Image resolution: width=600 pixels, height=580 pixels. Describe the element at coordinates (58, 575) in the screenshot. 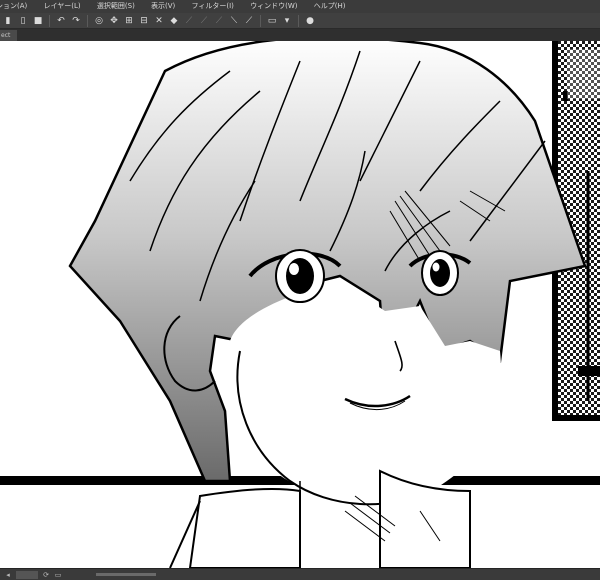

I see `fit-icon: ▭` at that location.